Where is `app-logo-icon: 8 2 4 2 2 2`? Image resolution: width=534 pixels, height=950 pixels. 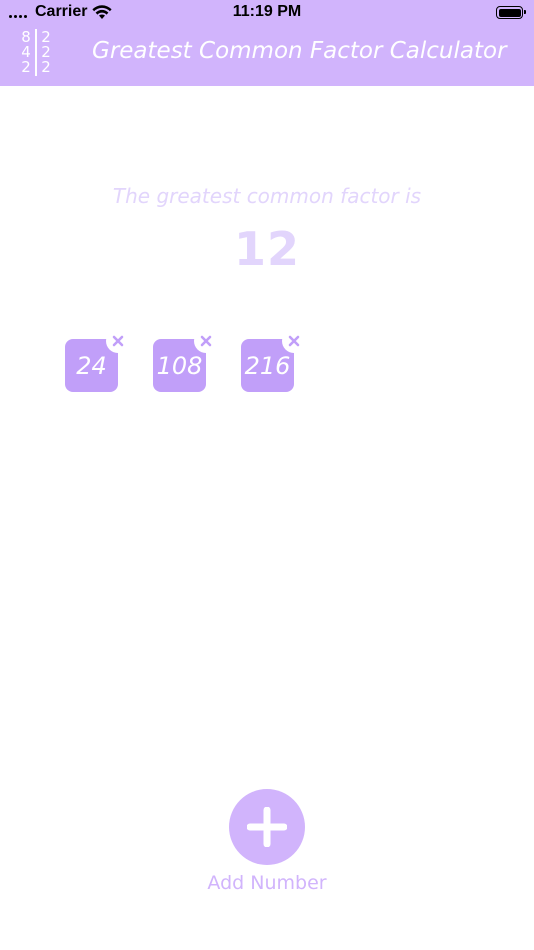 app-logo-icon: 8 2 4 2 2 2 is located at coordinates (36, 53).